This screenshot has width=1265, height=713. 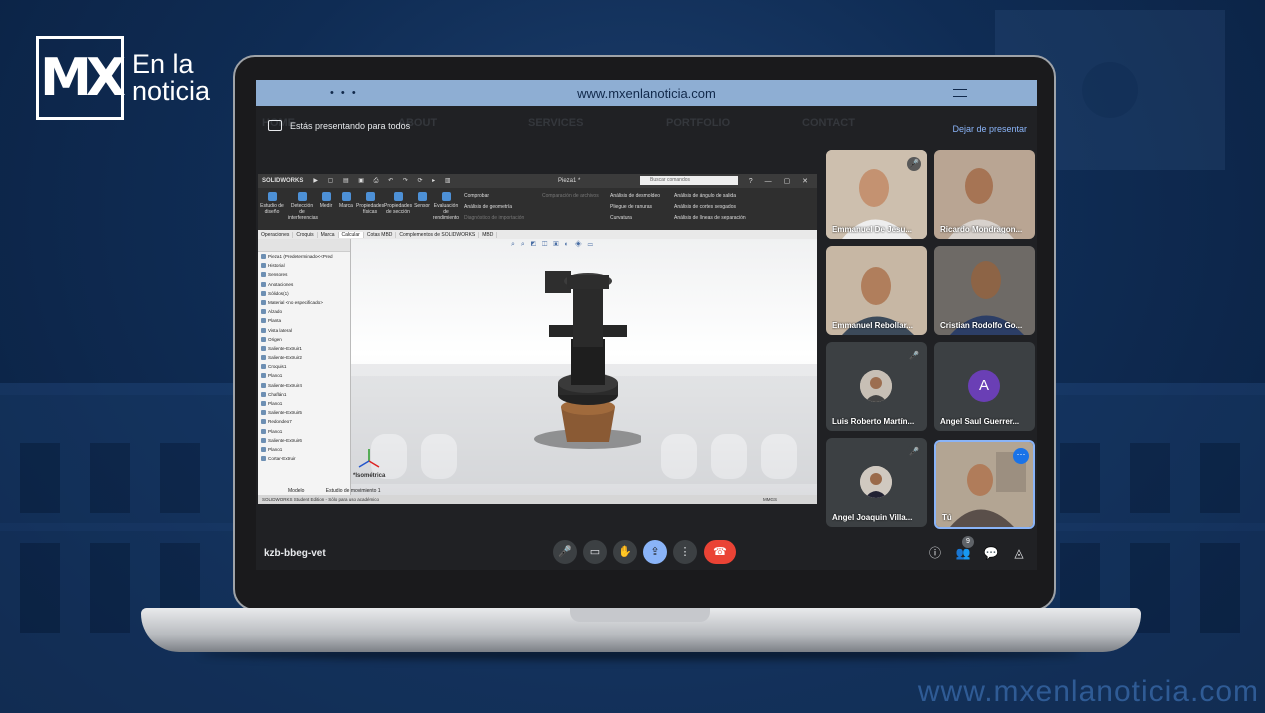 I want to click on feature-tree-item: Cortar-Extruir, so click(x=304, y=458).